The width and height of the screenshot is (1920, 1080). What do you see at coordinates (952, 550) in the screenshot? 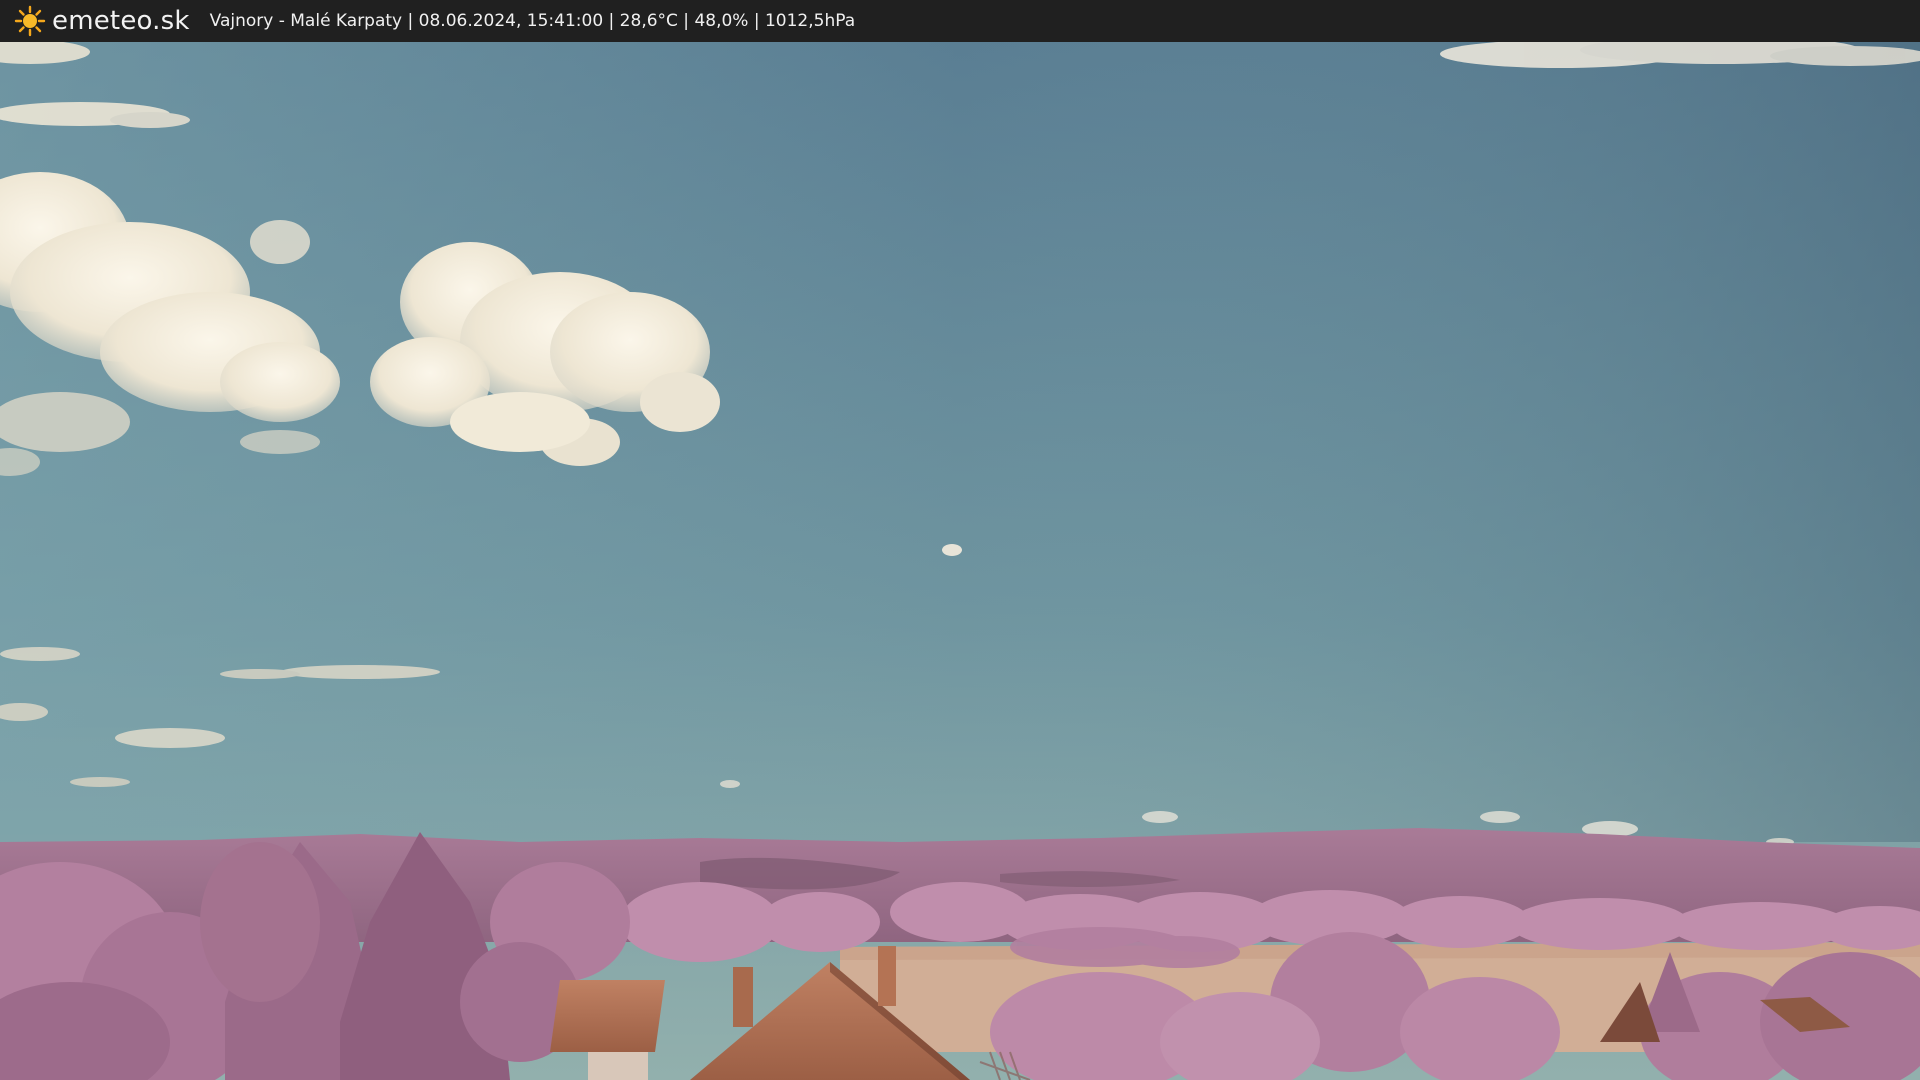
I see `cloud` at bounding box center [952, 550].